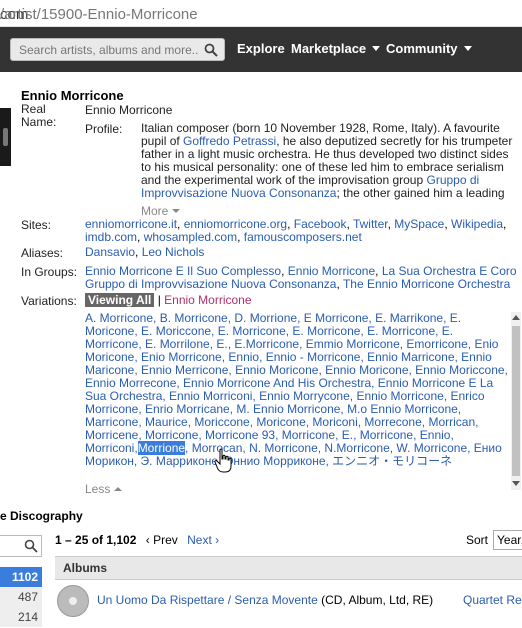 Image resolution: width=522 pixels, height=628 pixels. I want to click on scrollbar-thumb, so click(516, 401).